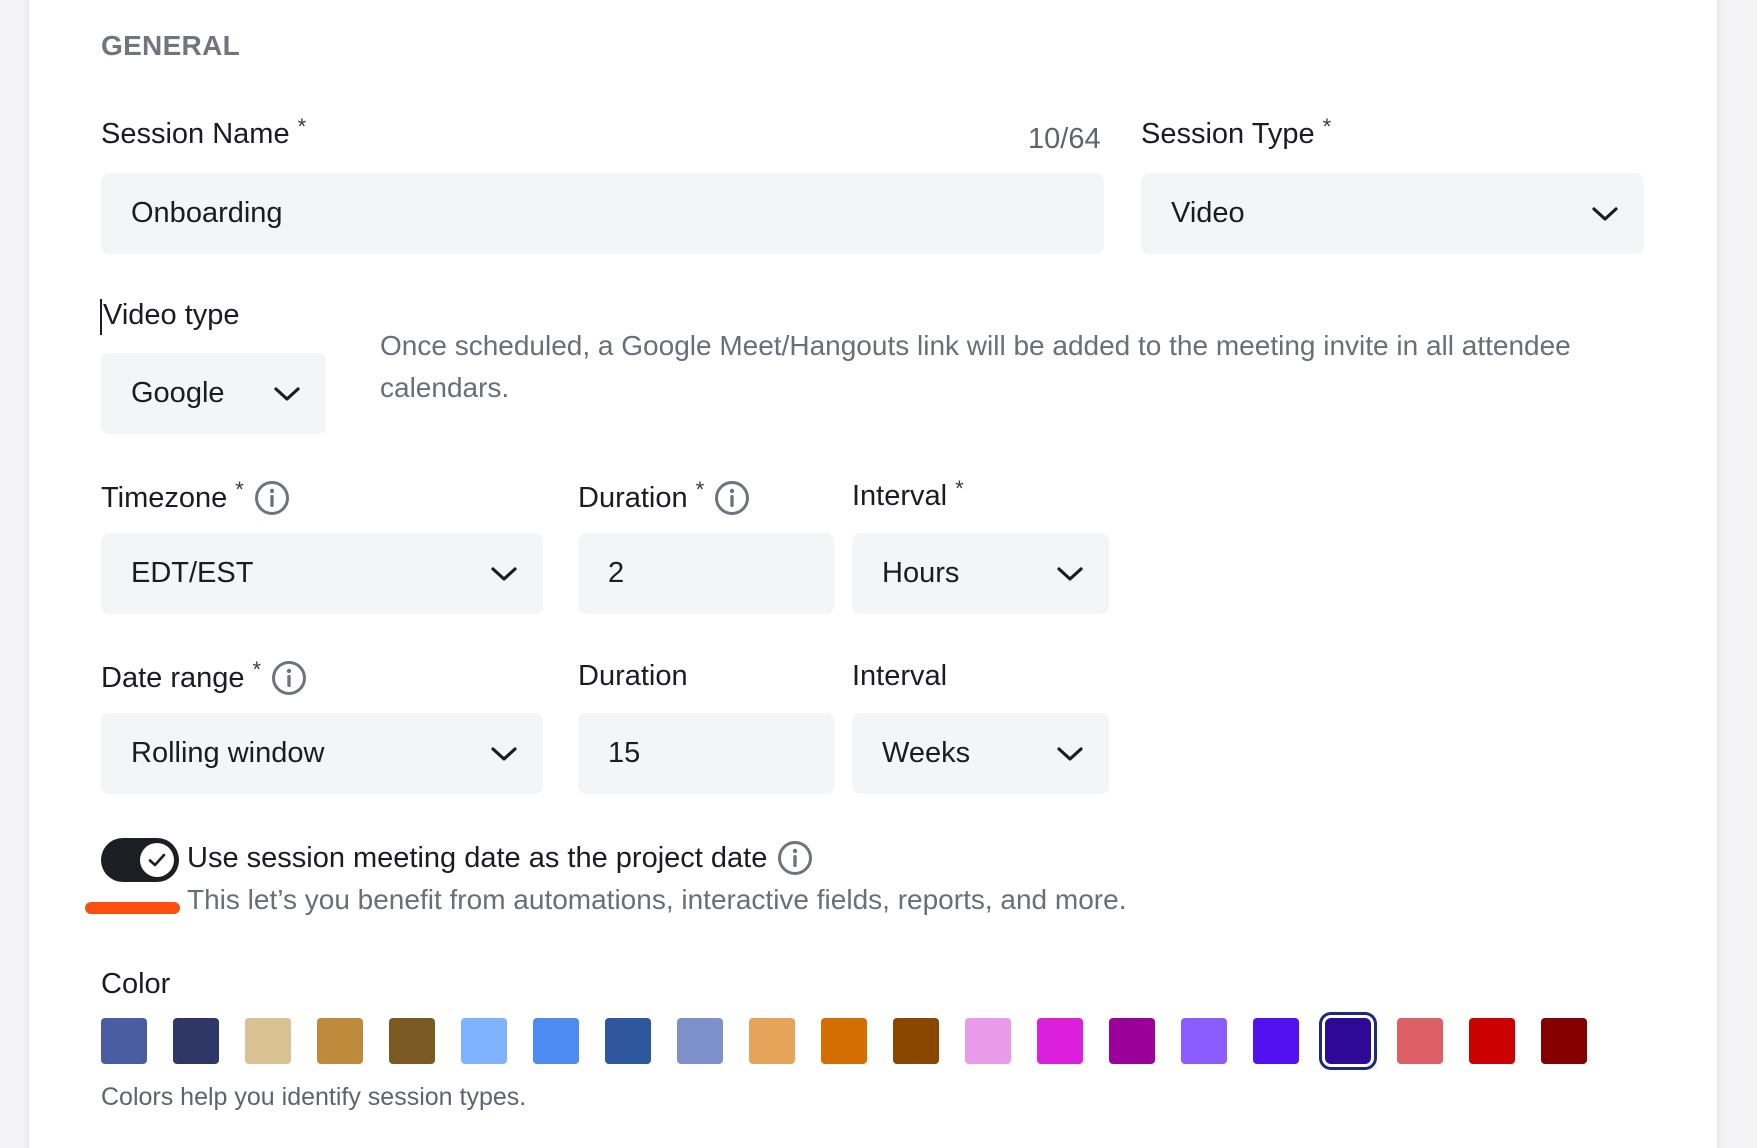 Image resolution: width=1757 pixels, height=1148 pixels. Describe the element at coordinates (1208, 213) in the screenshot. I see `session-type-value: Video` at that location.